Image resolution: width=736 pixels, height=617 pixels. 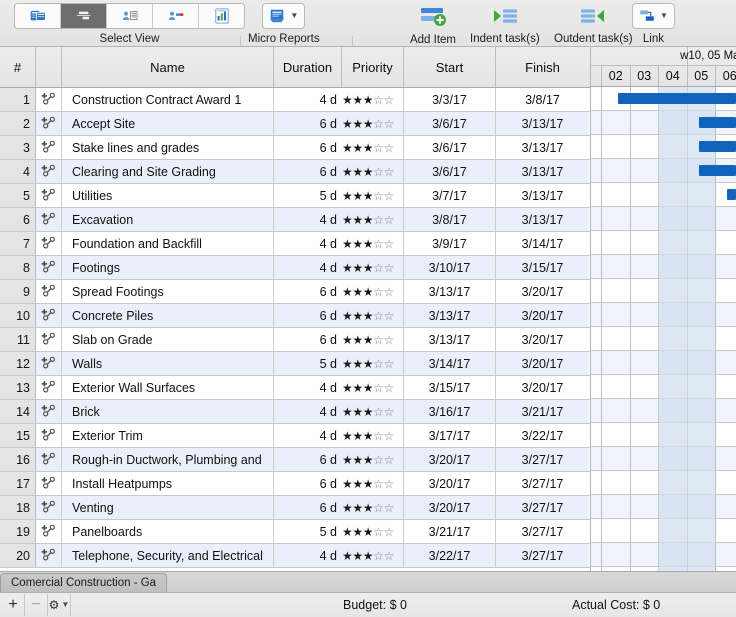 I want to click on view-resource-list-button, so click(x=130, y=16).